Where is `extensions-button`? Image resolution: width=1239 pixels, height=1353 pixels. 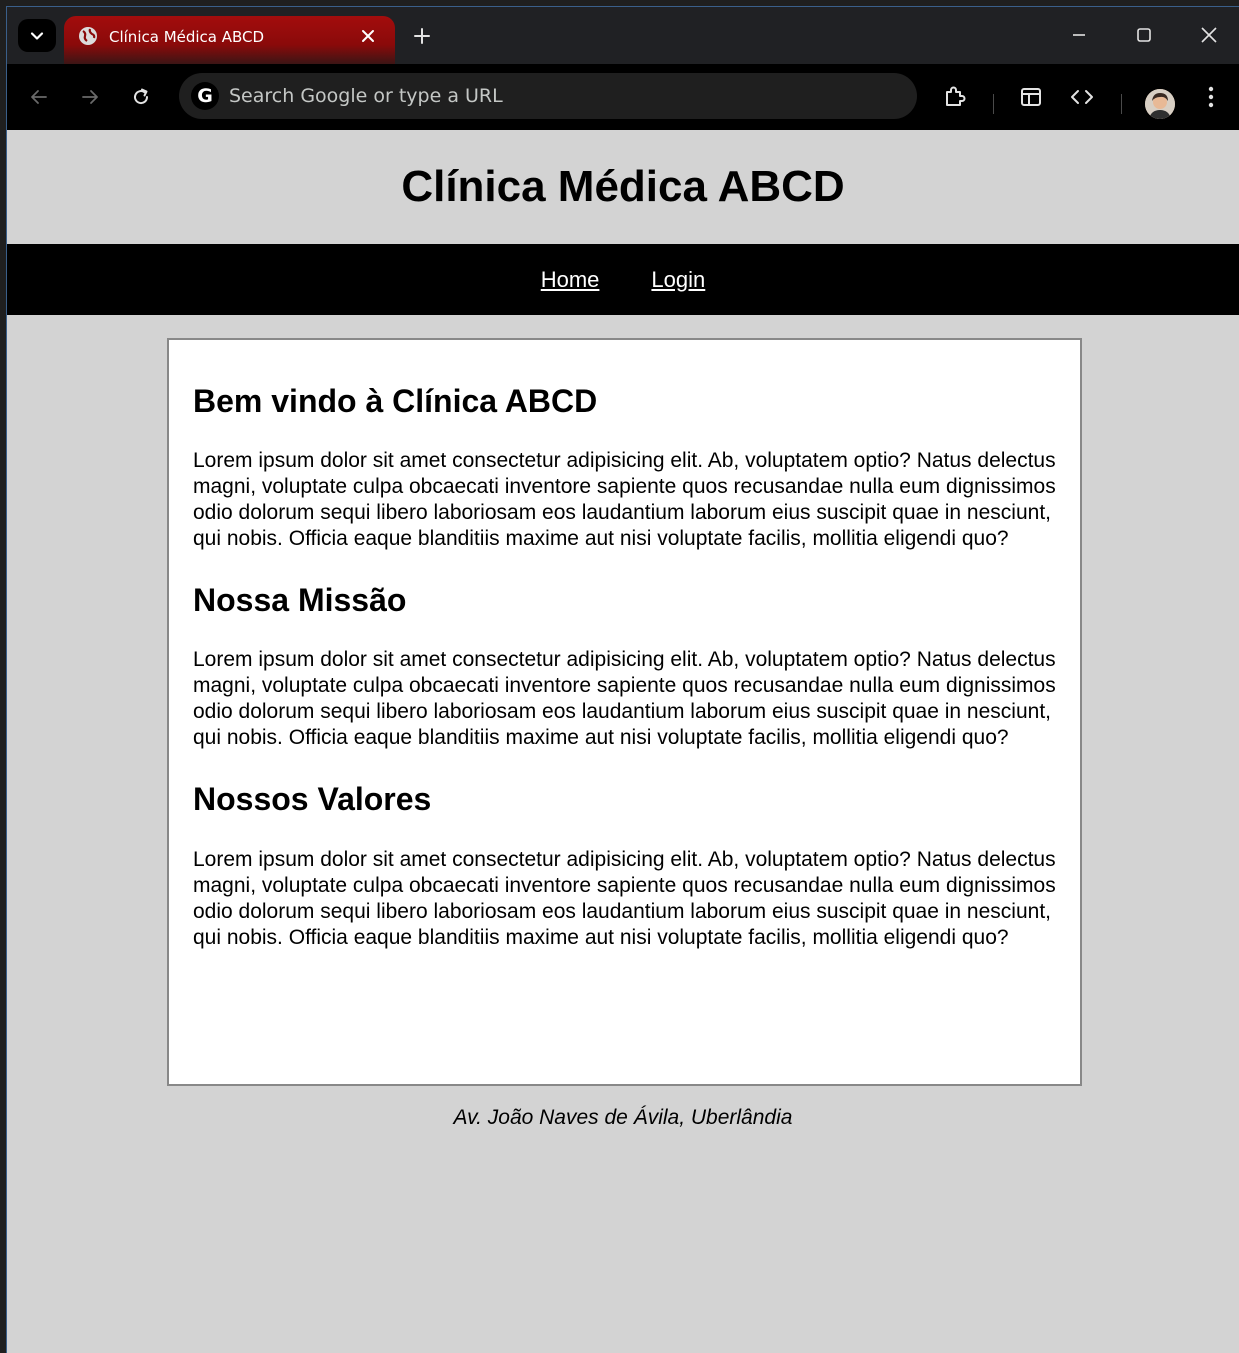 extensions-button is located at coordinates (955, 97).